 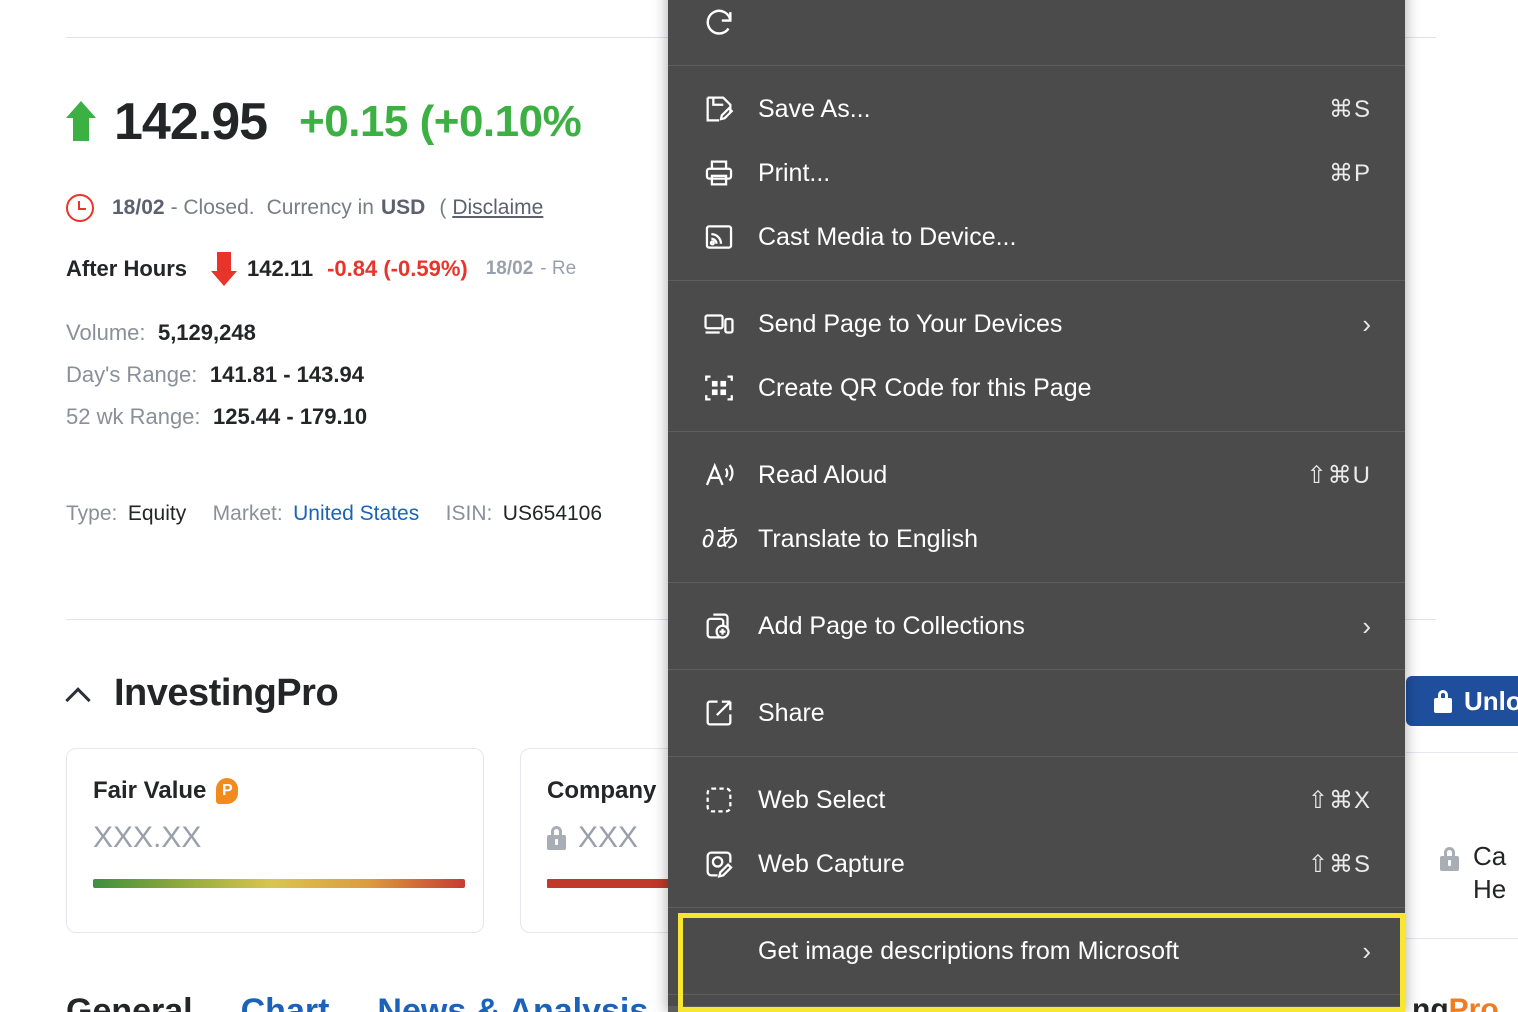 What do you see at coordinates (127, 268) in the screenshot?
I see `after-hours-label: After Hours` at bounding box center [127, 268].